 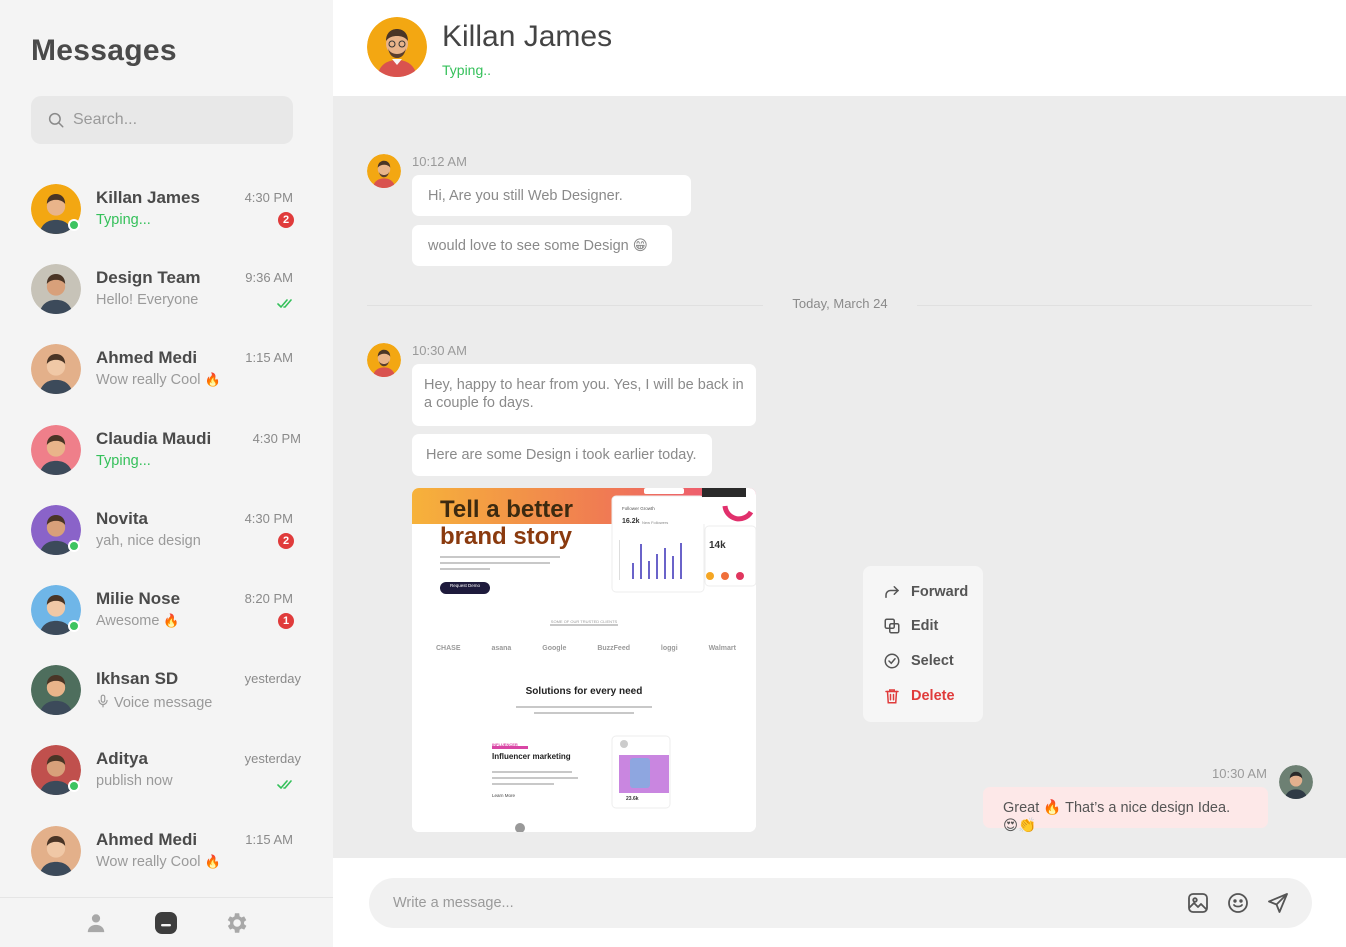 What do you see at coordinates (1278, 903) in the screenshot?
I see `send-icon` at bounding box center [1278, 903].